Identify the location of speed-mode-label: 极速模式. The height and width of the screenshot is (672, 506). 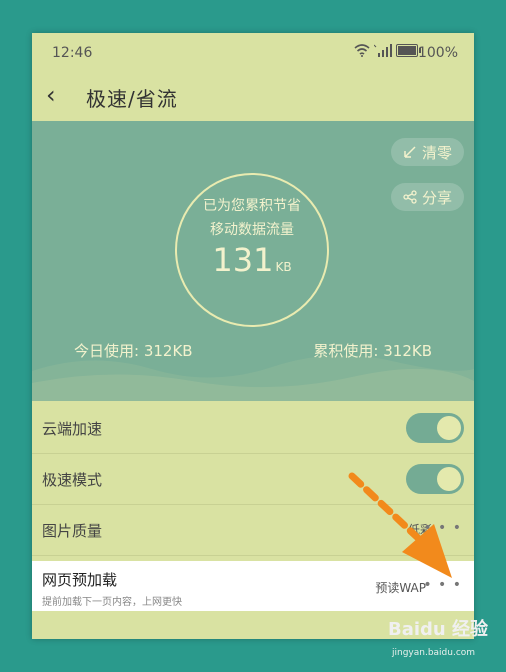
(72, 480).